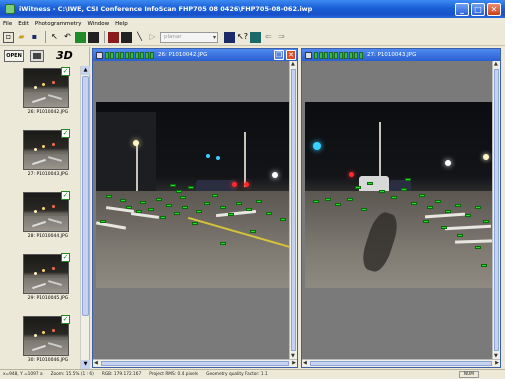 This screenshot has height=379, width=505. I want to click on thumbnail-label: 30: P1010046.JPG, so click(48, 360).